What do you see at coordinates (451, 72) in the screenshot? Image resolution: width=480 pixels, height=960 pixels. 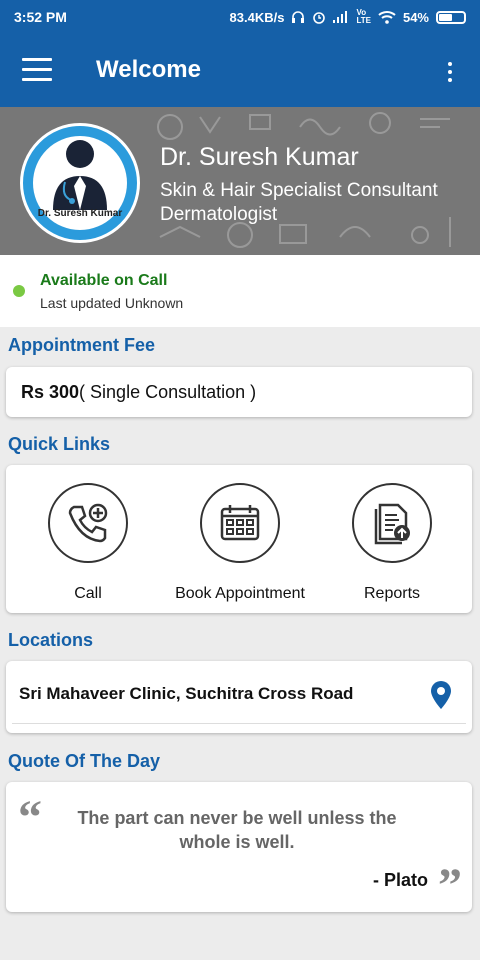 I see `overflow-menu-icon` at bounding box center [451, 72].